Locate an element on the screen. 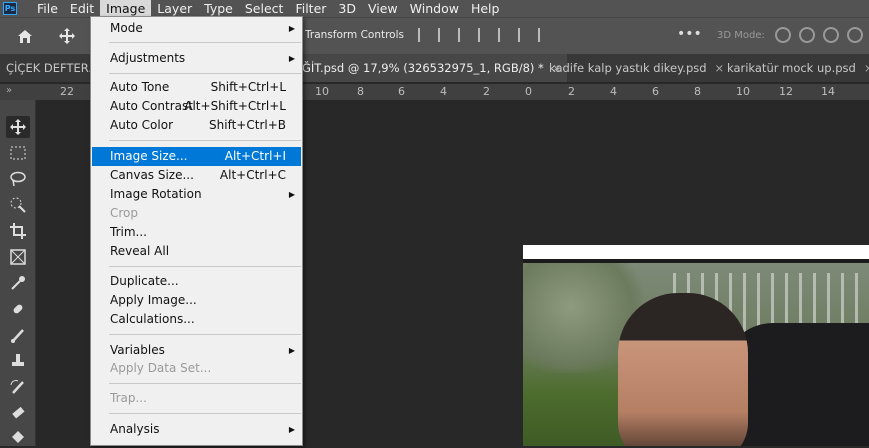  menu-edit: Edit is located at coordinates (82, 8).